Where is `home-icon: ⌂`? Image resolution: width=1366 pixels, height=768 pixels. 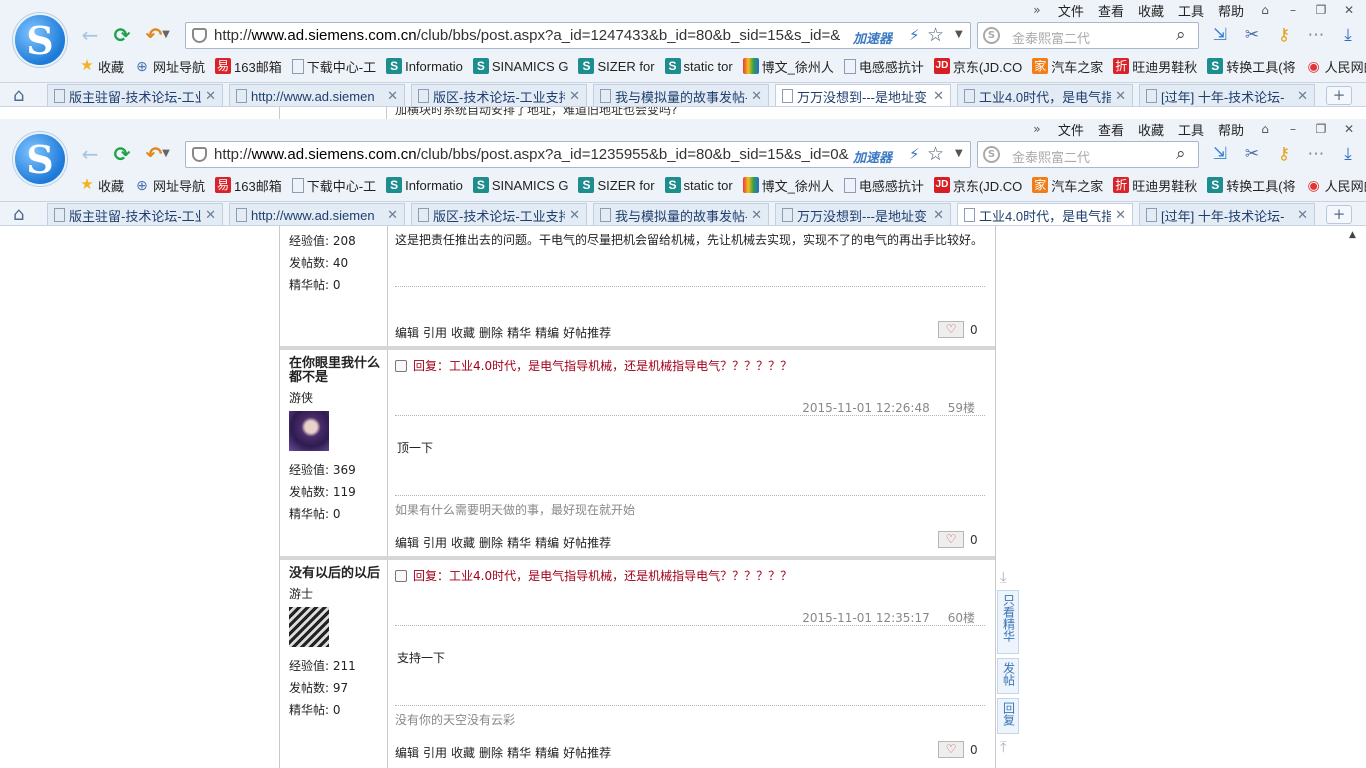
home-icon: ⌂ is located at coordinates (18, 214).